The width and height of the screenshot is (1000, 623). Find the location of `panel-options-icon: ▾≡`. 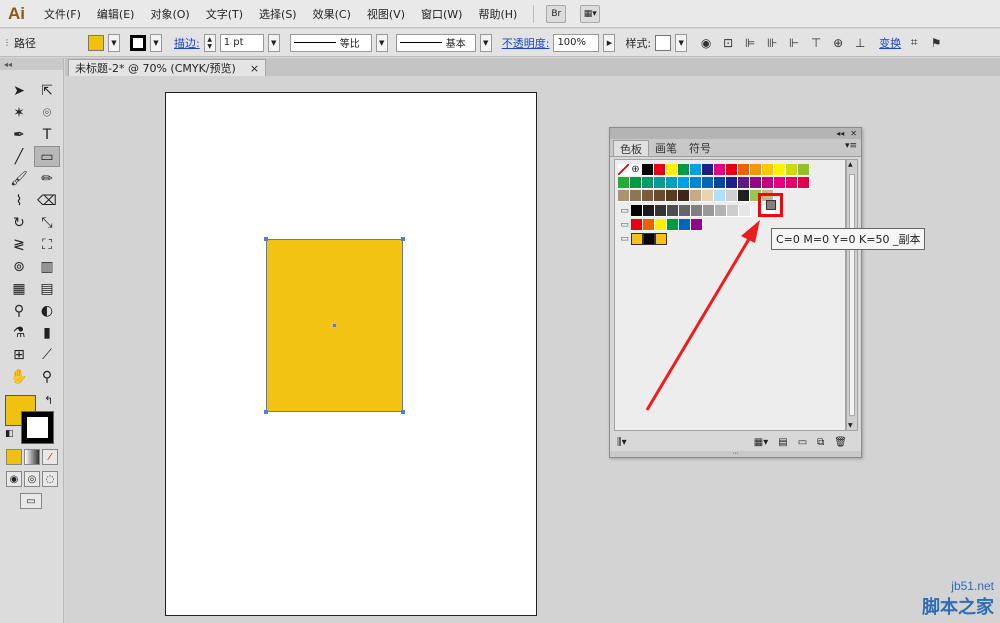

panel-options-icon: ▾≡ is located at coordinates (851, 146).